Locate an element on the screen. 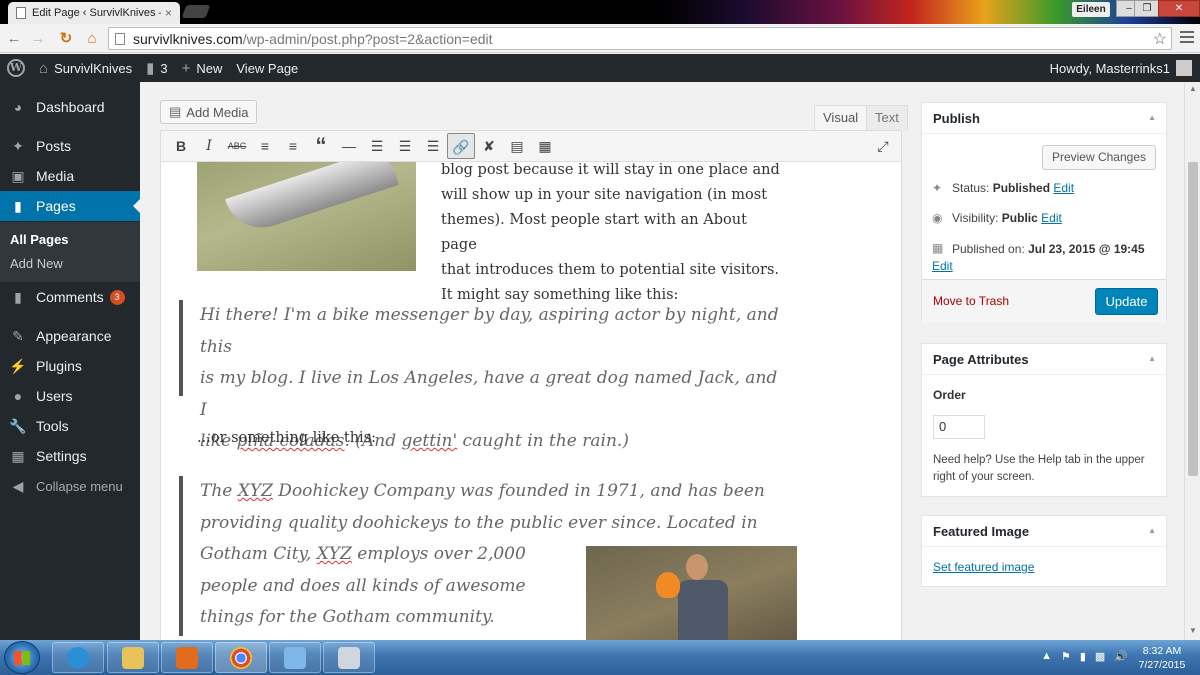 This screenshot has height=675, width=1200. knife-image is located at coordinates (306, 216).